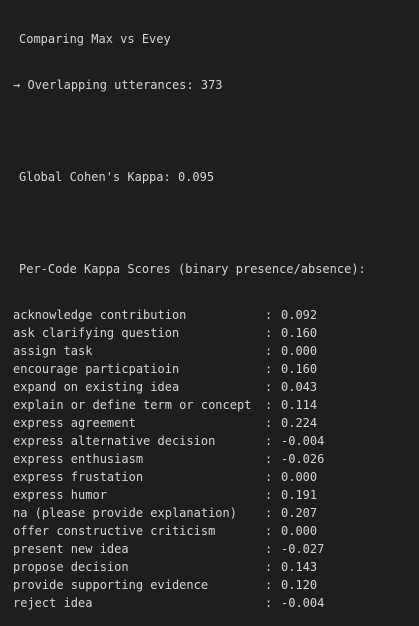 Image resolution: width=419 pixels, height=626 pixels. I want to click on kappa-row: offer constructive criticism:0.000, so click(216, 531).